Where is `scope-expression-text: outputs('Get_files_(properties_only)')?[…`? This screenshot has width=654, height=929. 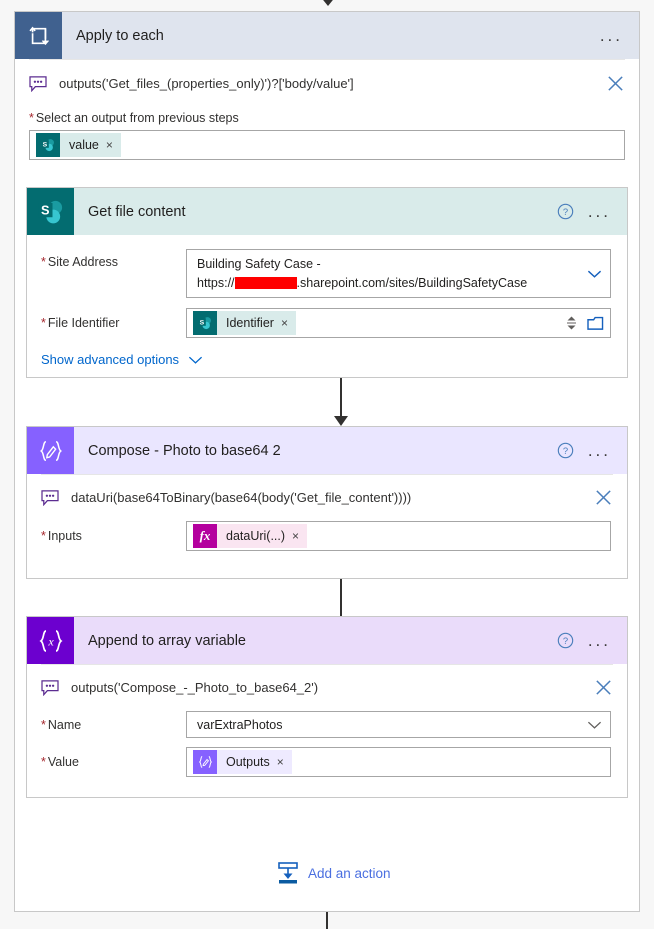
scope-expression-text: outputs('Get_files_(properties_only)')?[… is located at coordinates (206, 83).